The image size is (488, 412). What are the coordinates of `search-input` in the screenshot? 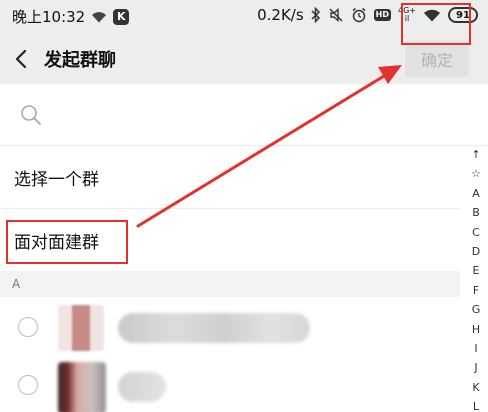 It's located at (244, 116).